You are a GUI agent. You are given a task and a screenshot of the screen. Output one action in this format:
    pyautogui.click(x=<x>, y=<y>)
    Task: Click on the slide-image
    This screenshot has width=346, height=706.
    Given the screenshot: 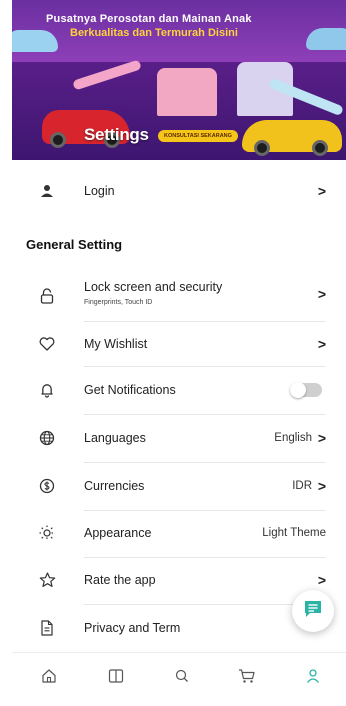 What is the action you would take?
    pyautogui.click(x=107, y=75)
    